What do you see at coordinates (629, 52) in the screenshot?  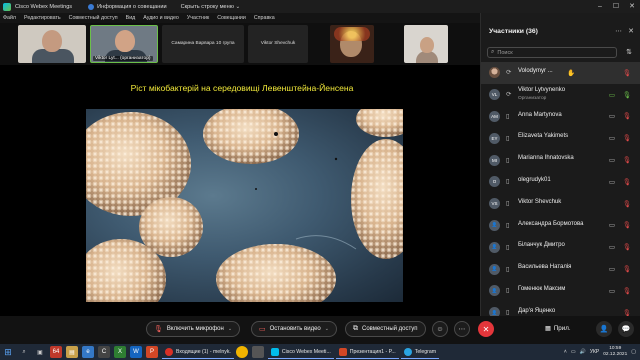 I see `sort-icon: ⇅` at bounding box center [629, 52].